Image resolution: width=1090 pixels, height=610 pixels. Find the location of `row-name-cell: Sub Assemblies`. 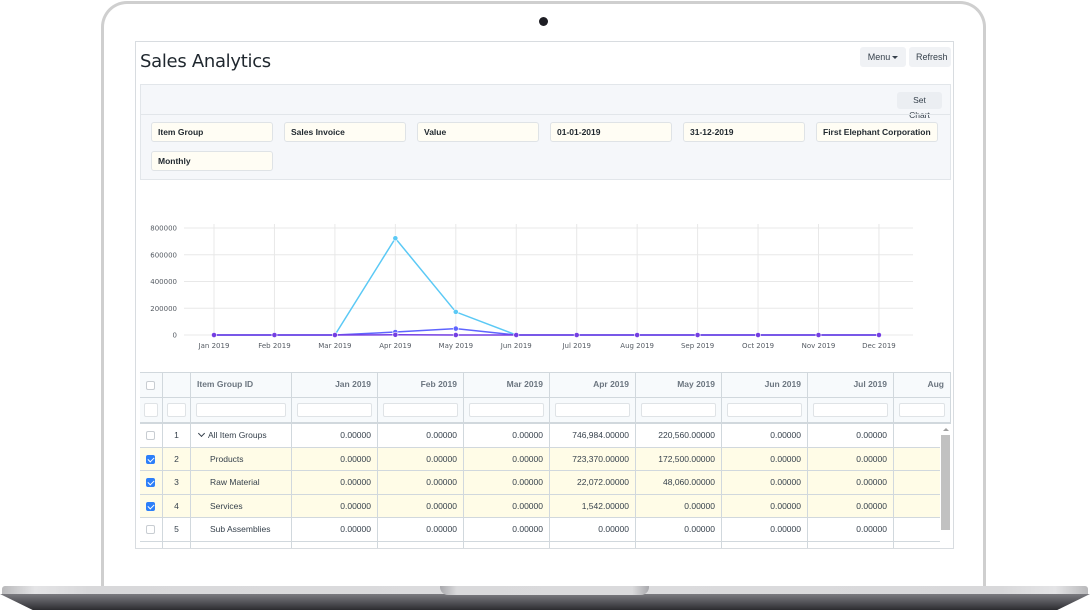

row-name-cell: Sub Assemblies is located at coordinates (241, 530).